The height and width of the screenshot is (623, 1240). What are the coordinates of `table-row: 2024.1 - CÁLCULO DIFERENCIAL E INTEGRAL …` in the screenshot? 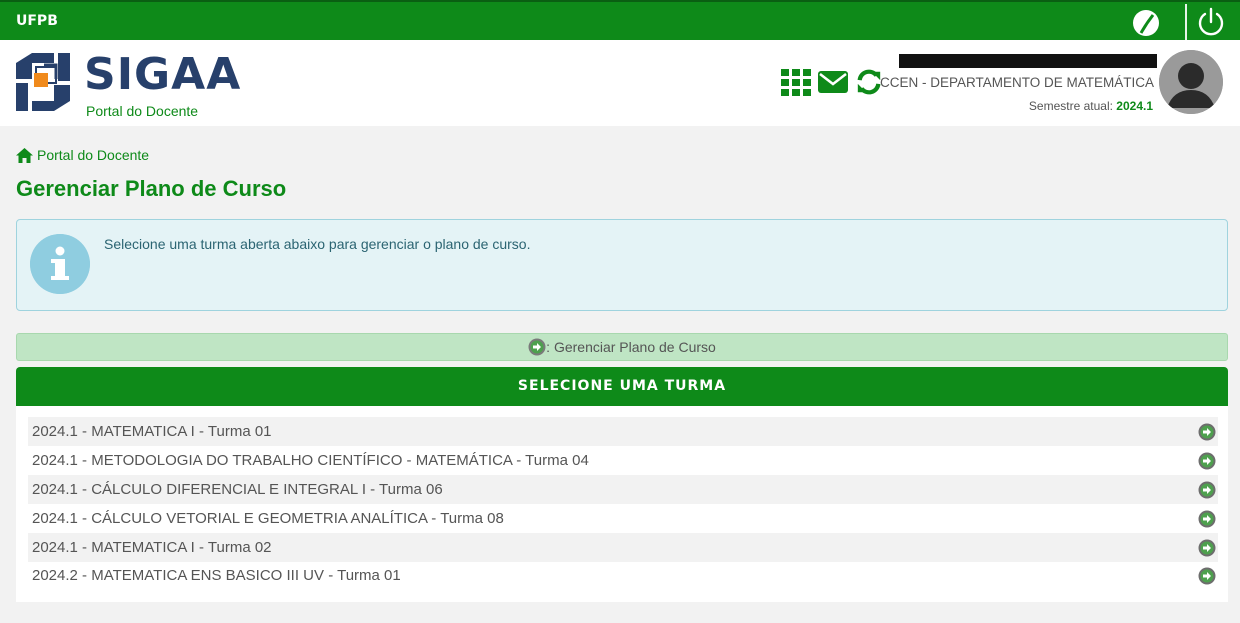 It's located at (623, 489).